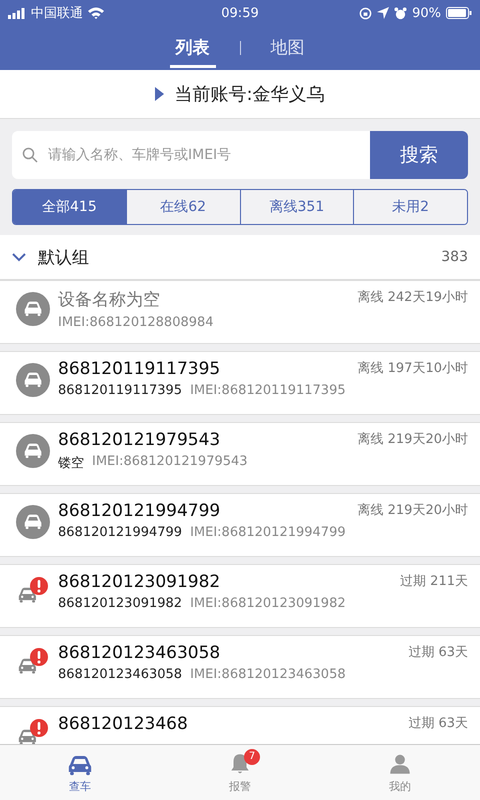 This screenshot has height=800, width=480. What do you see at coordinates (140, 511) in the screenshot?
I see `device-name: 868120121994799` at bounding box center [140, 511].